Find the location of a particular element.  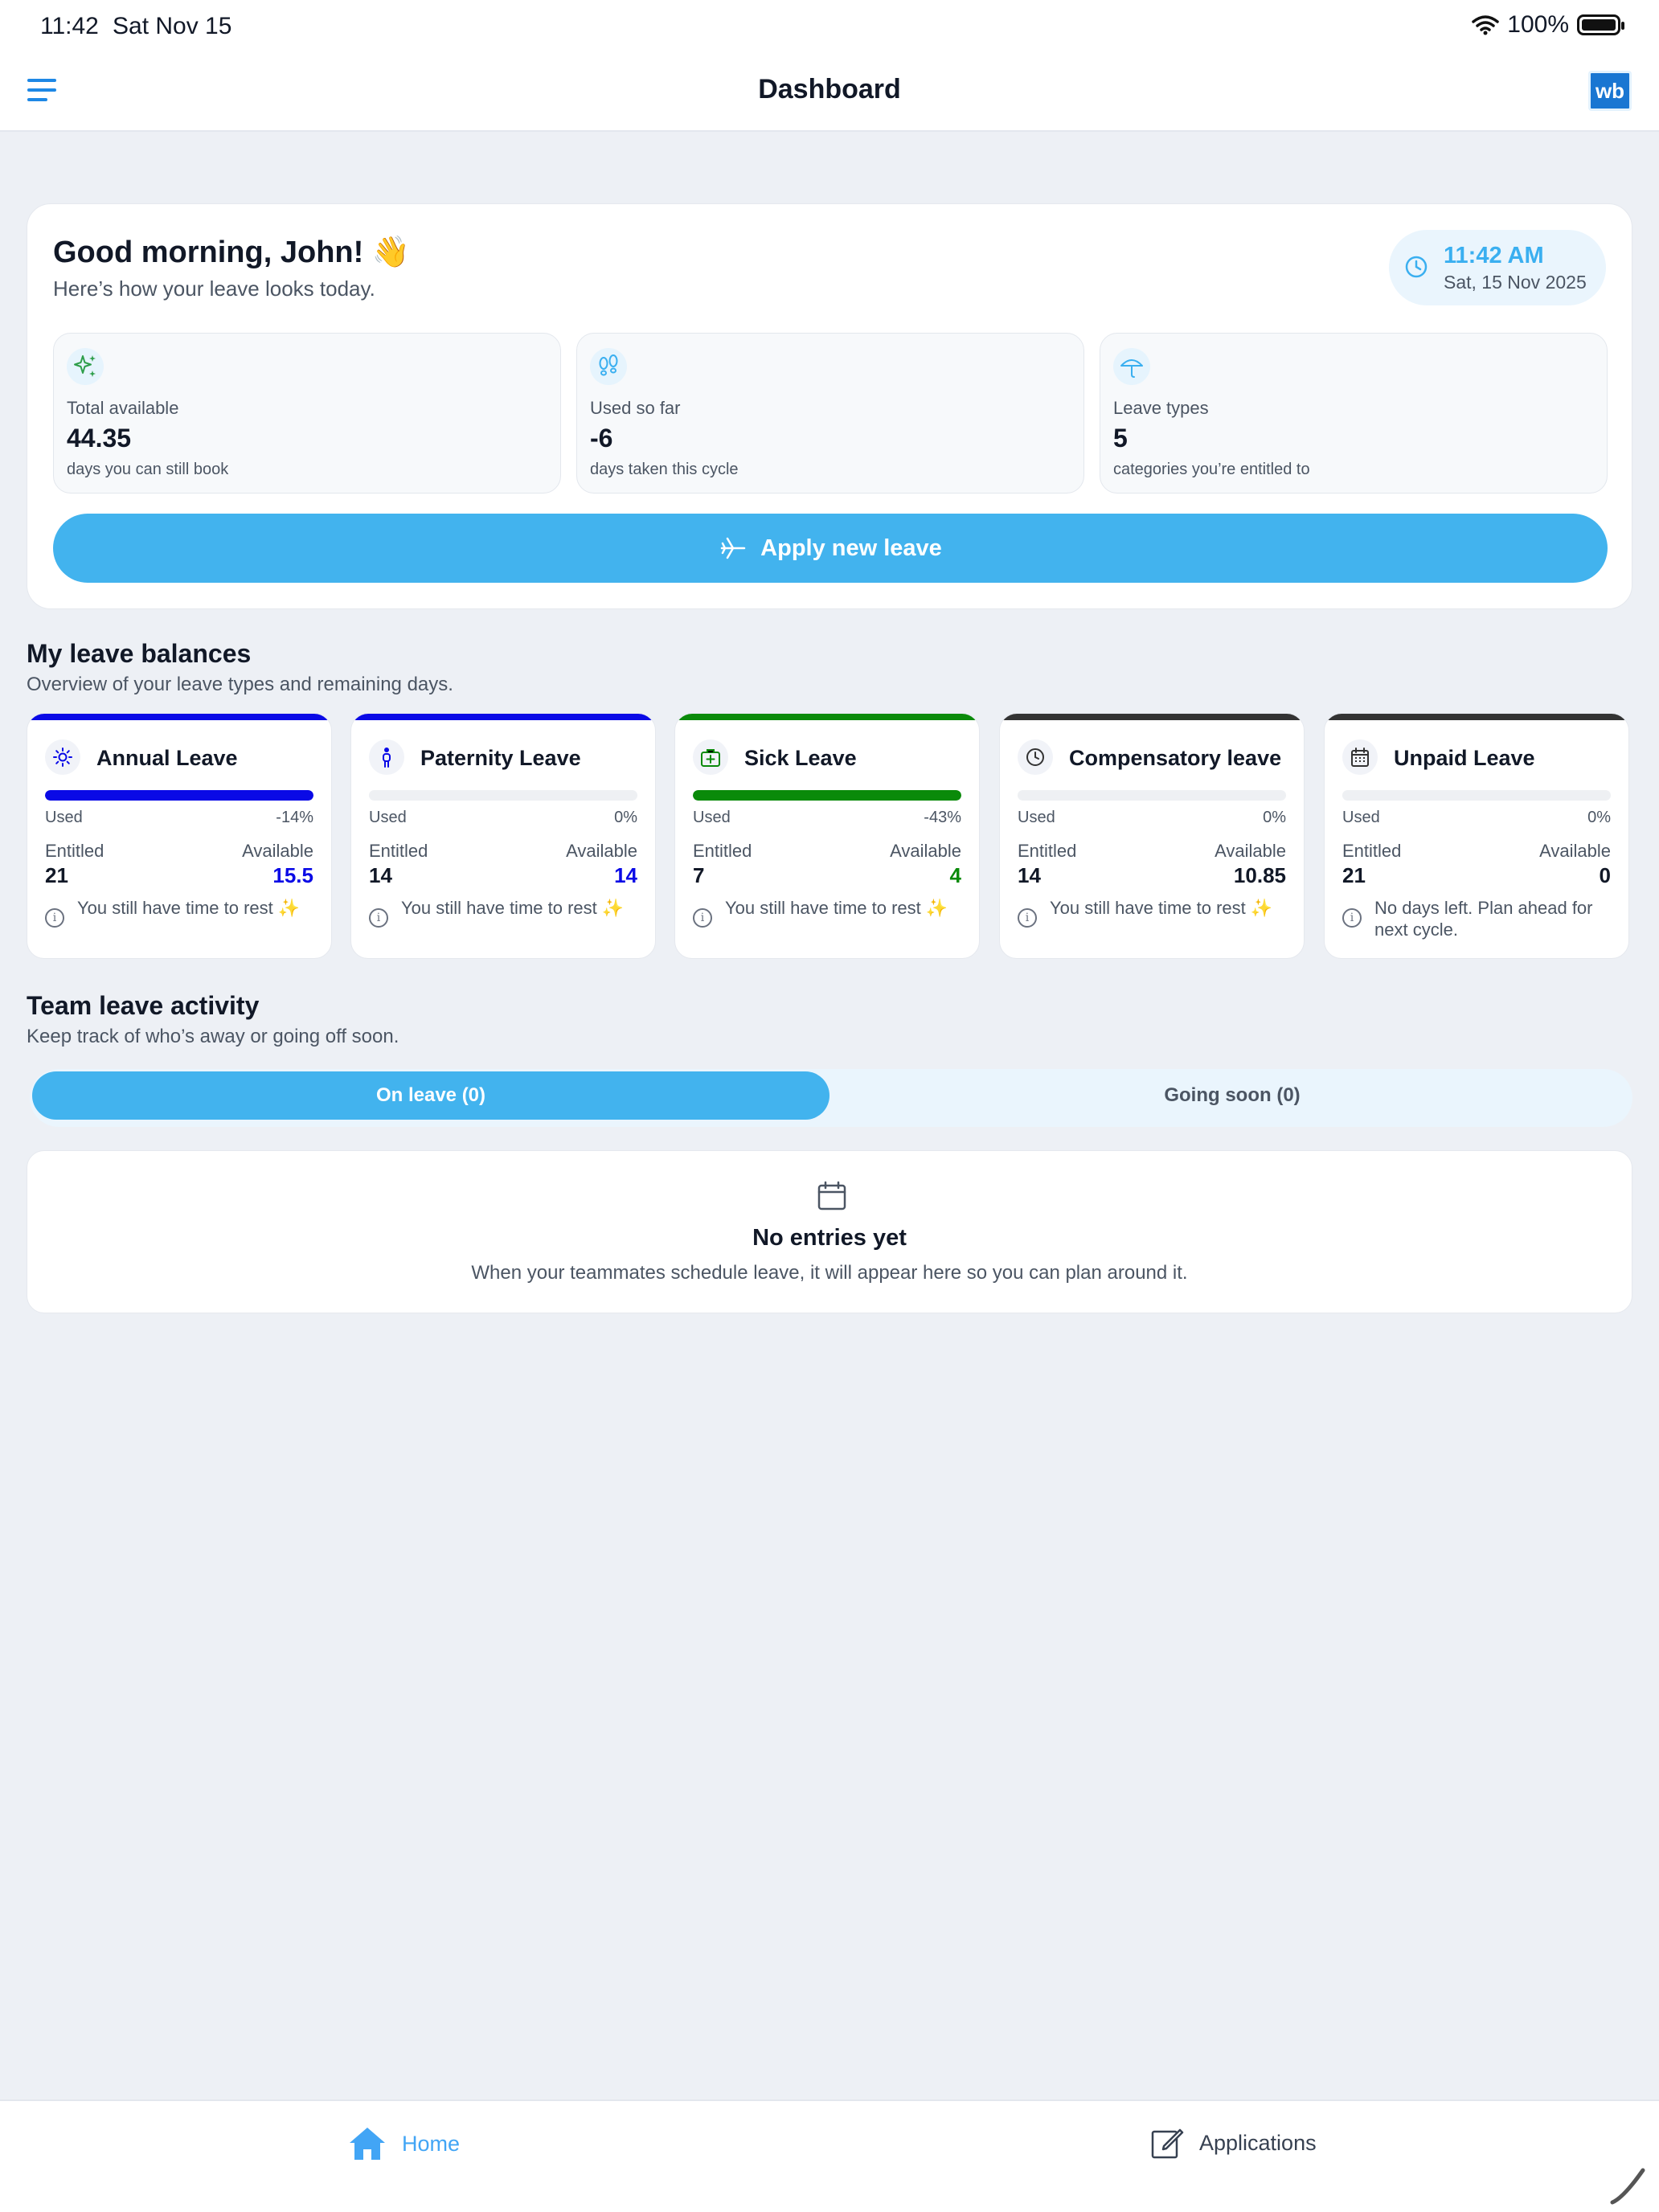

stat-label: Leave types is located at coordinates (1161, 408).